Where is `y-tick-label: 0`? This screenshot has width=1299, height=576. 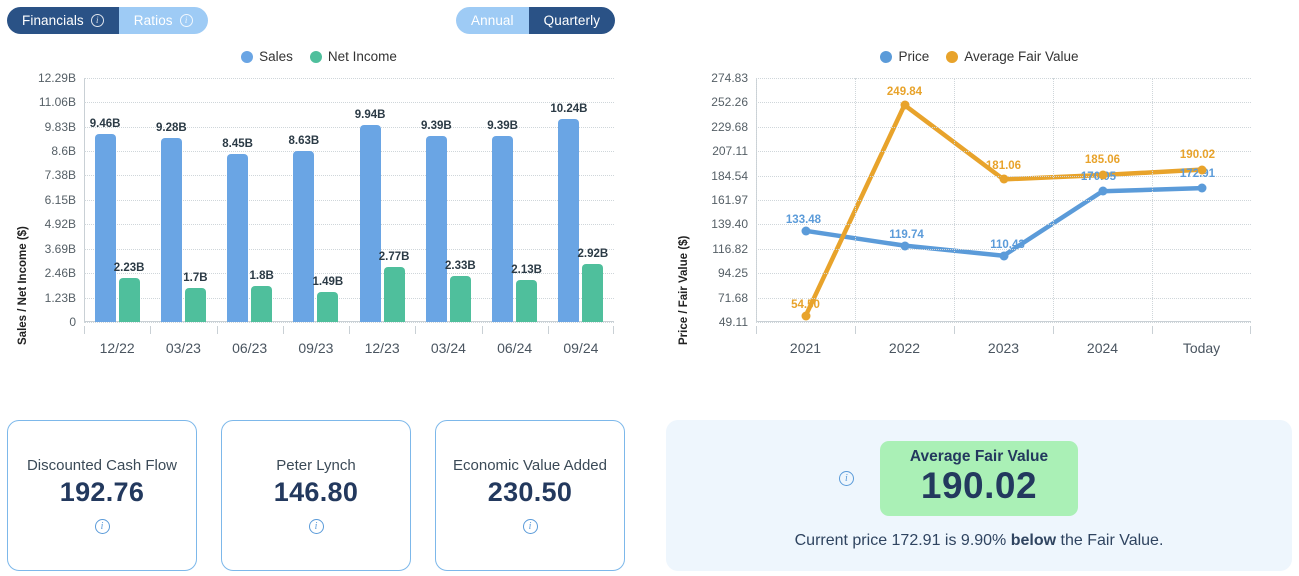
y-tick-label: 0 is located at coordinates (72, 322).